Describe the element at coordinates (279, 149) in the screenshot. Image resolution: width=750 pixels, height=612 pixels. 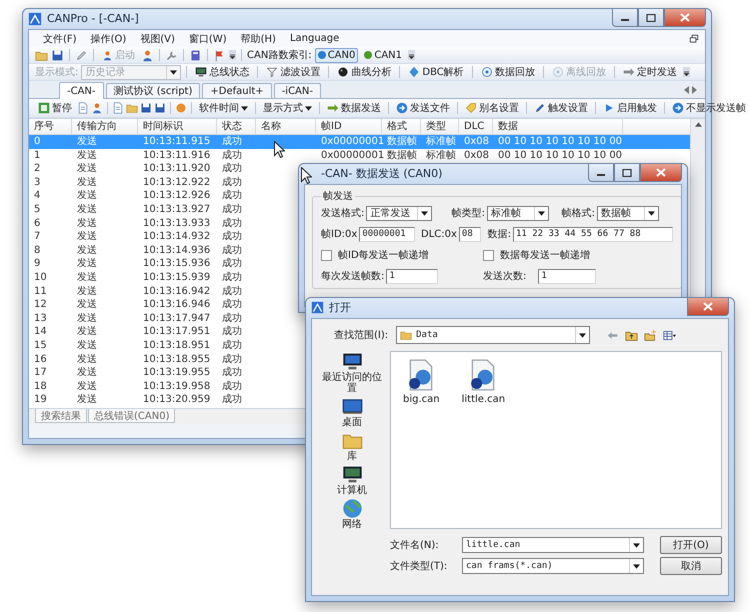
I see `cursor-icon` at that location.